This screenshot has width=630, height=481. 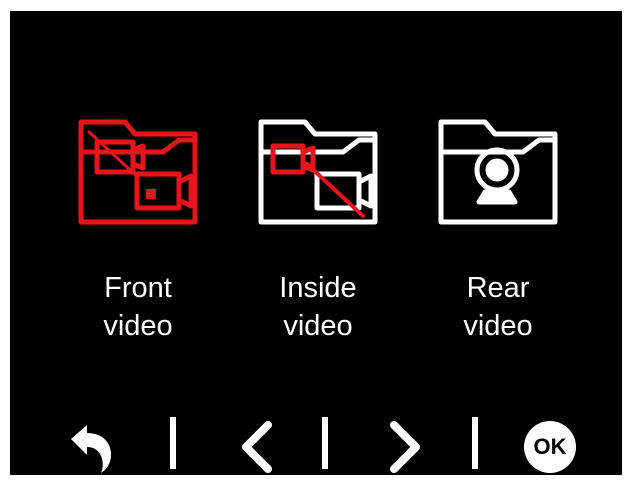 I want to click on chevron-right-icon, so click(x=405, y=447).